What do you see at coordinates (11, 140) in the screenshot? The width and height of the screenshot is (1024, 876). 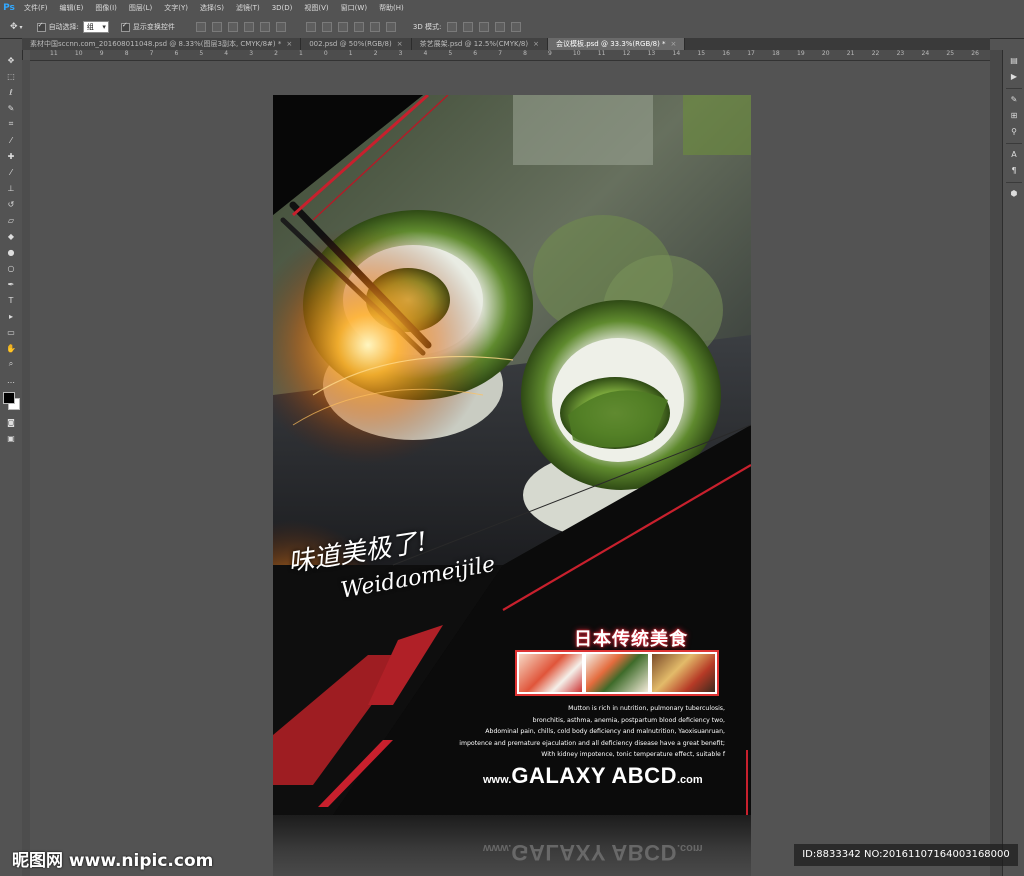 I see `eyedropper-tool-icon: ⁄` at bounding box center [11, 140].